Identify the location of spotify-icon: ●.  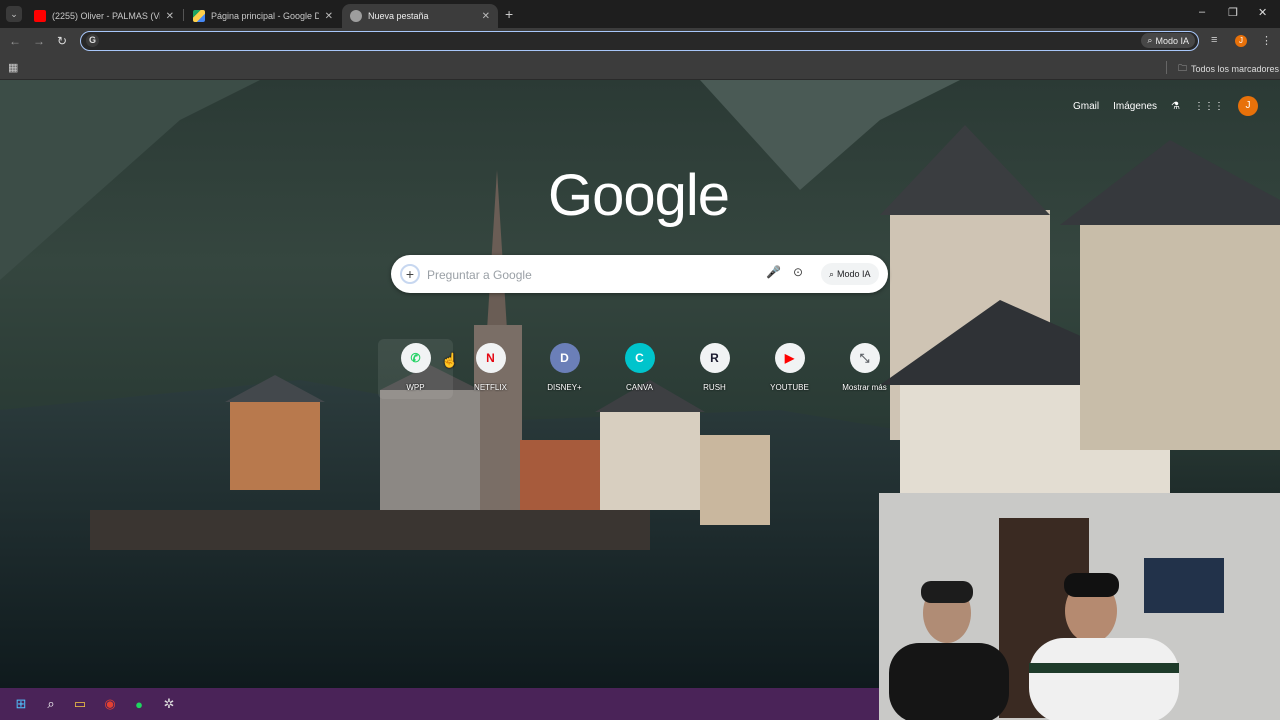
(139, 704).